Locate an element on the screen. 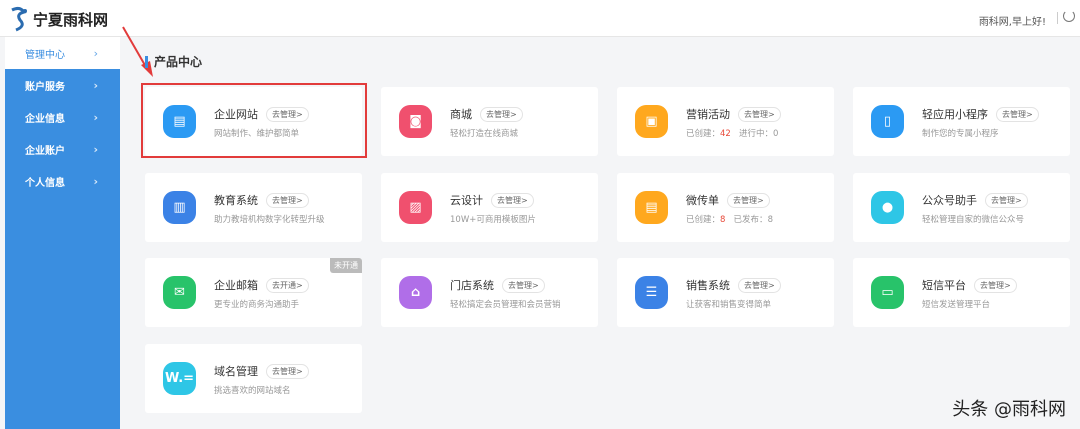 The image size is (1080, 429). product-description: 轻松打造在线商城 is located at coordinates (484, 134).